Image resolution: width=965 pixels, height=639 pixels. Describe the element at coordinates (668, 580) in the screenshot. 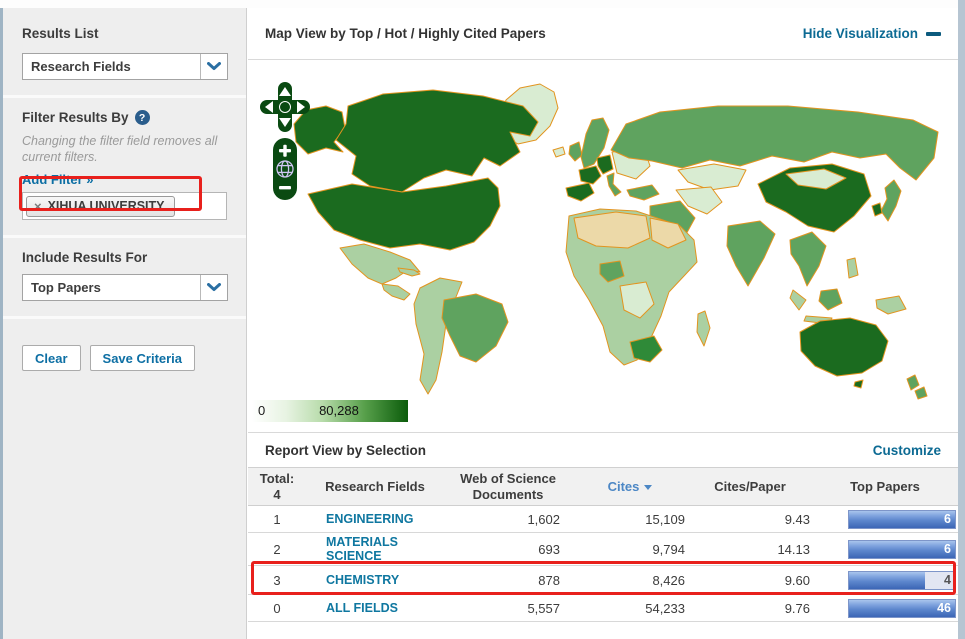

I see `cites-value: 8,426` at that location.